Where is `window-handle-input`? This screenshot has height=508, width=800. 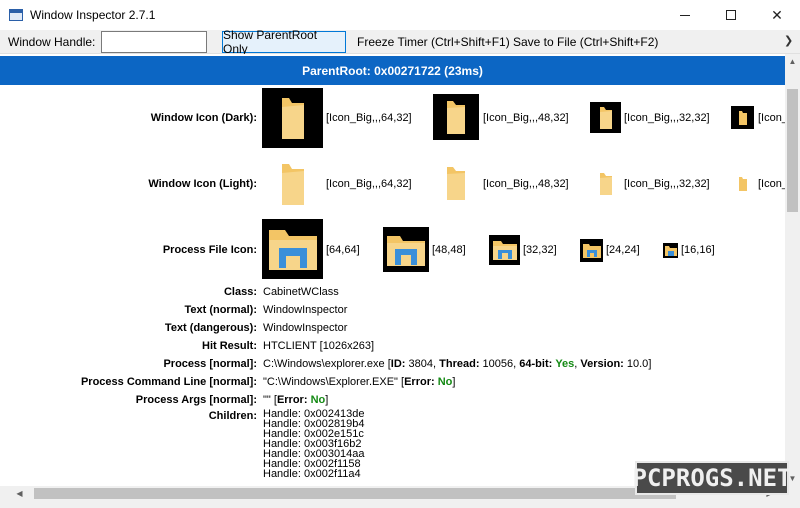 window-handle-input is located at coordinates (154, 42).